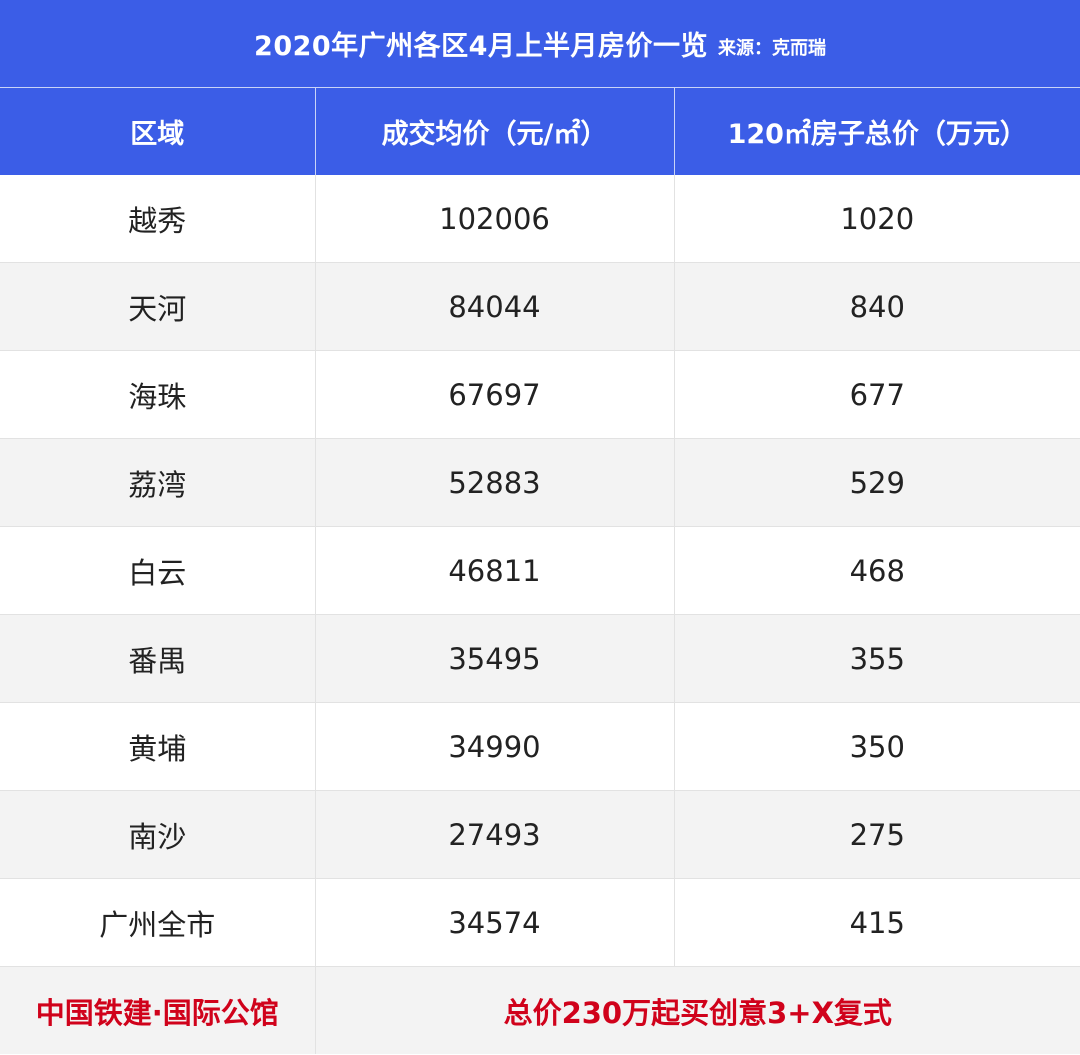 The image size is (1080, 1055). Describe the element at coordinates (495, 131) in the screenshot. I see `header-avg-price: 成交均价（元/㎡）` at that location.